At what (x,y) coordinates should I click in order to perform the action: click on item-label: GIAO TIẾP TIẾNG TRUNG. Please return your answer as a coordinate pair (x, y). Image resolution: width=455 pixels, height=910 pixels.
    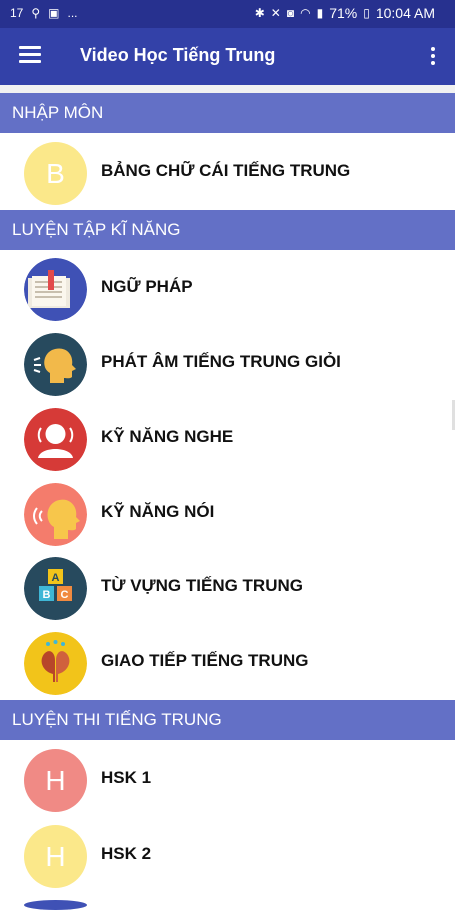
    Looking at the image, I should click on (205, 660).